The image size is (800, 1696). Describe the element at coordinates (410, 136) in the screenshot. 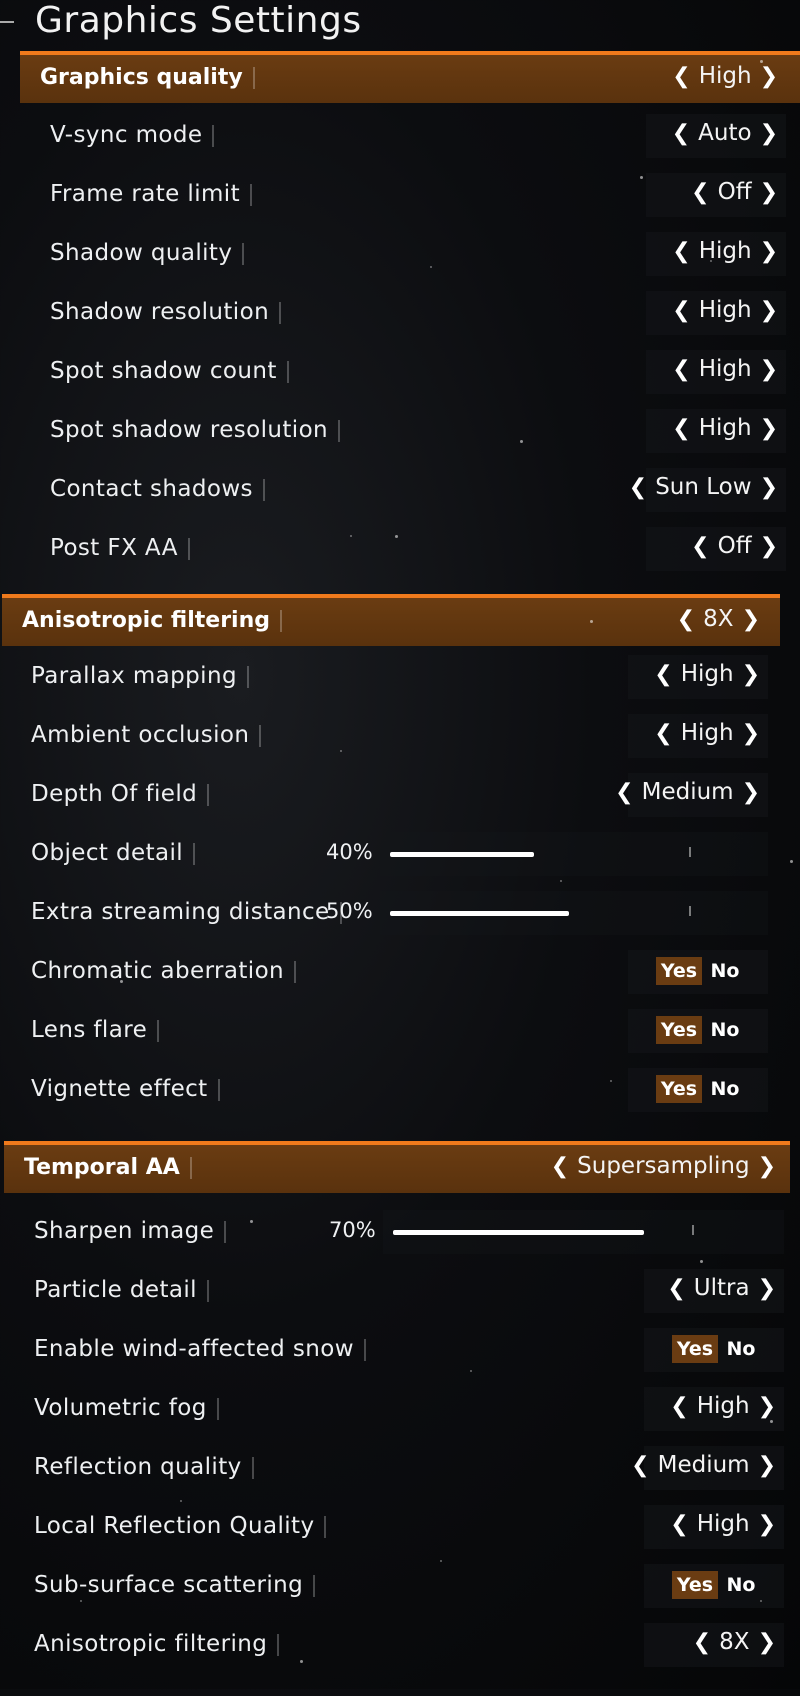

I see `setting-row: V-sync mode ❮ Auto ❯` at that location.